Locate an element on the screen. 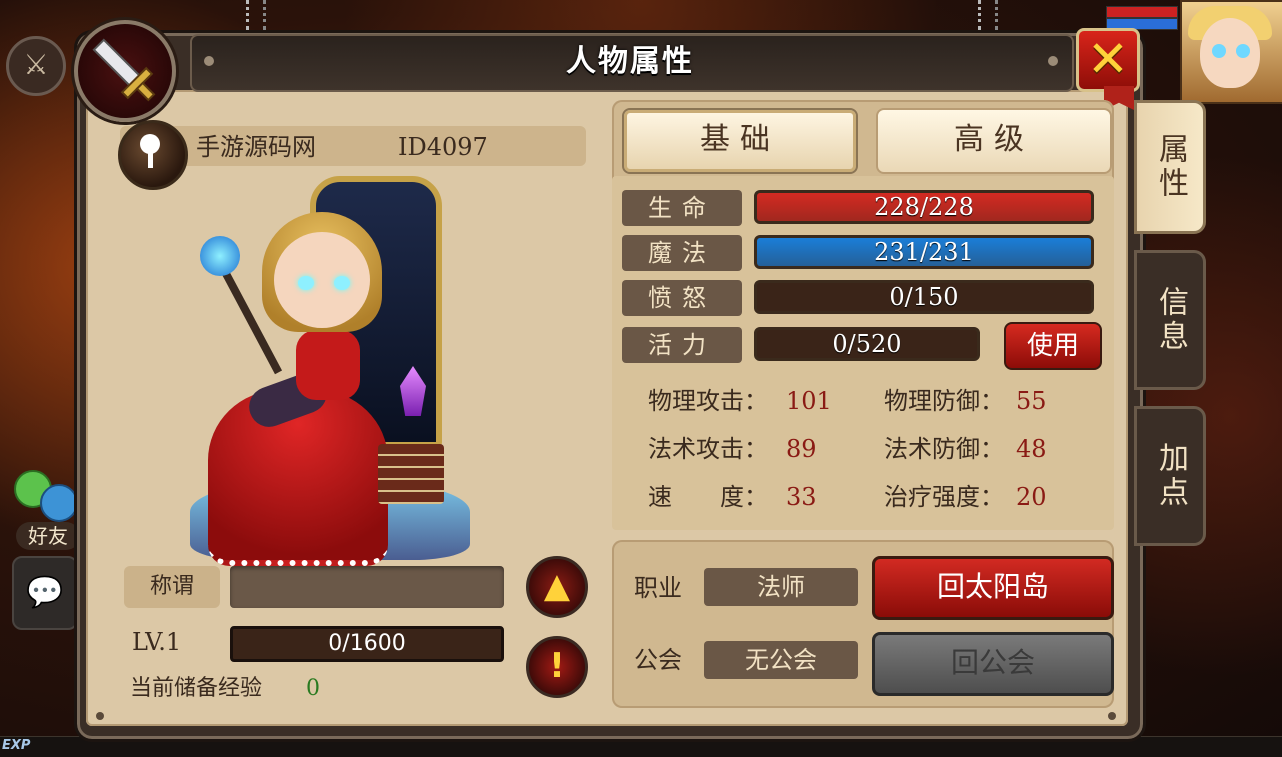  guild-label: 公会 is located at coordinates (658, 660).